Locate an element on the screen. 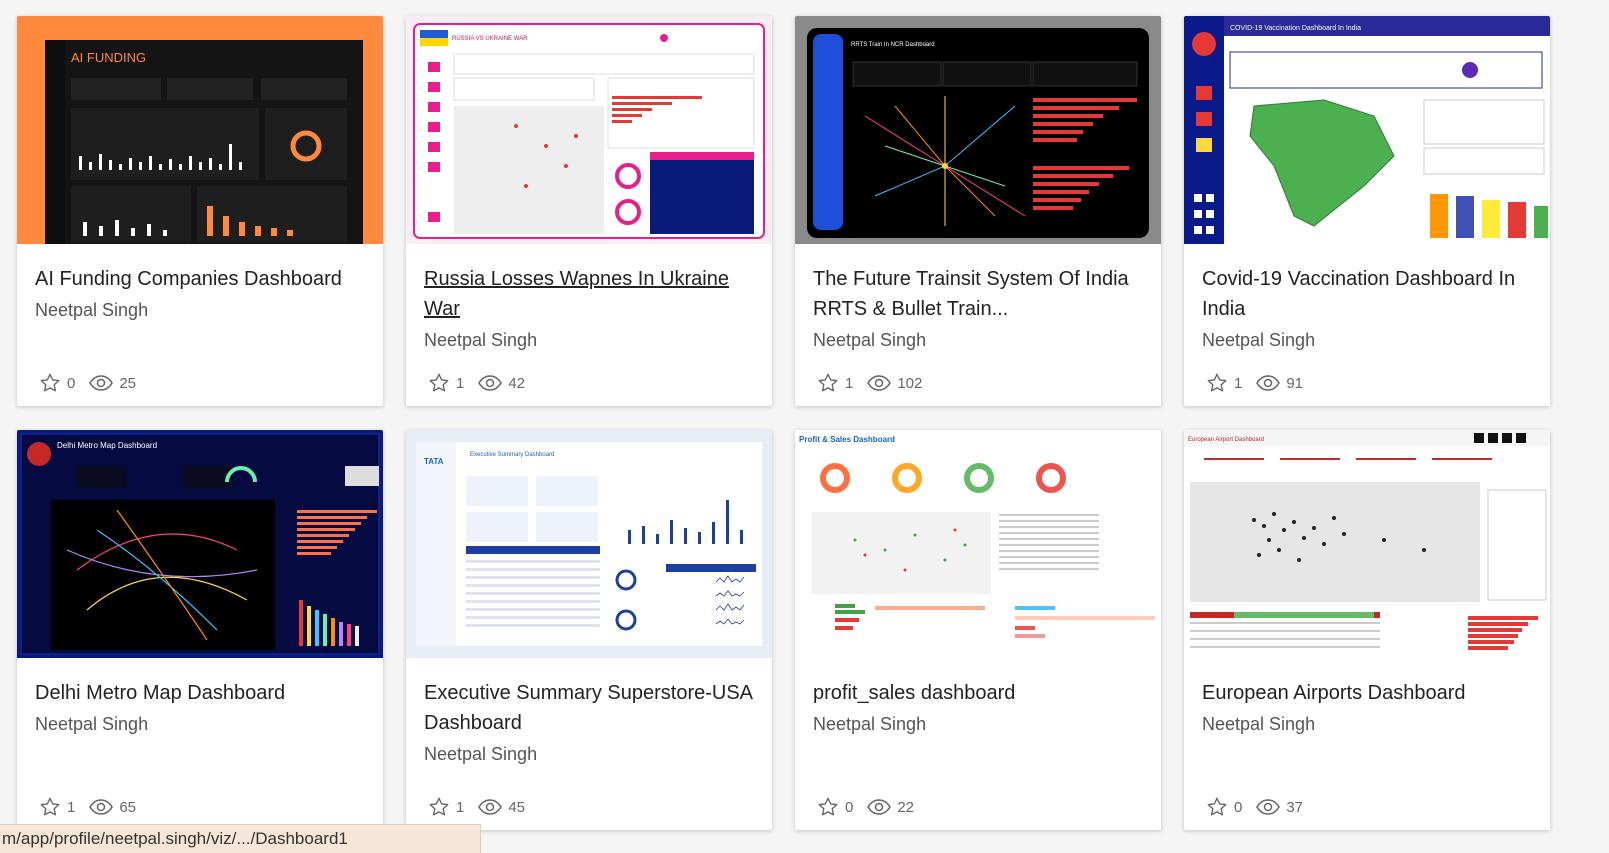 The image size is (1609, 853). viz-thumbnail: Delhi Metro Map Dashboard is located at coordinates (200, 544).